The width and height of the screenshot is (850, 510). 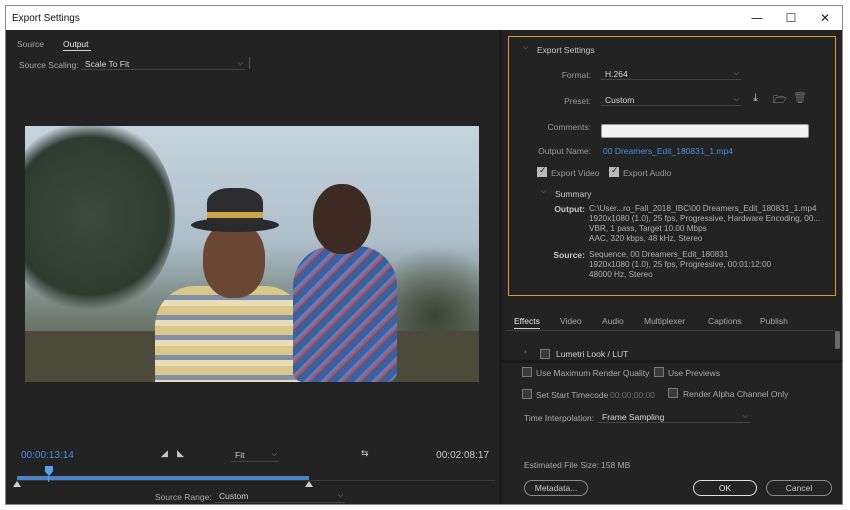 What do you see at coordinates (780, 100) in the screenshot?
I see `import-folder-icon: 🗁` at bounding box center [780, 100].